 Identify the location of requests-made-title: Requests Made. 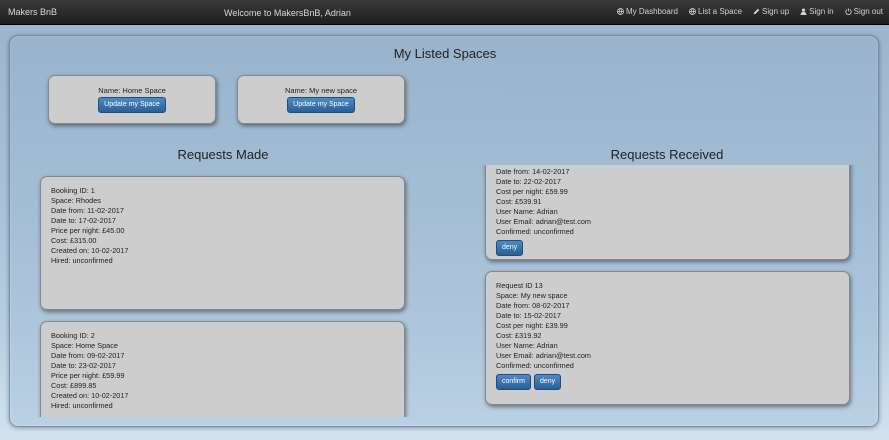
(223, 154).